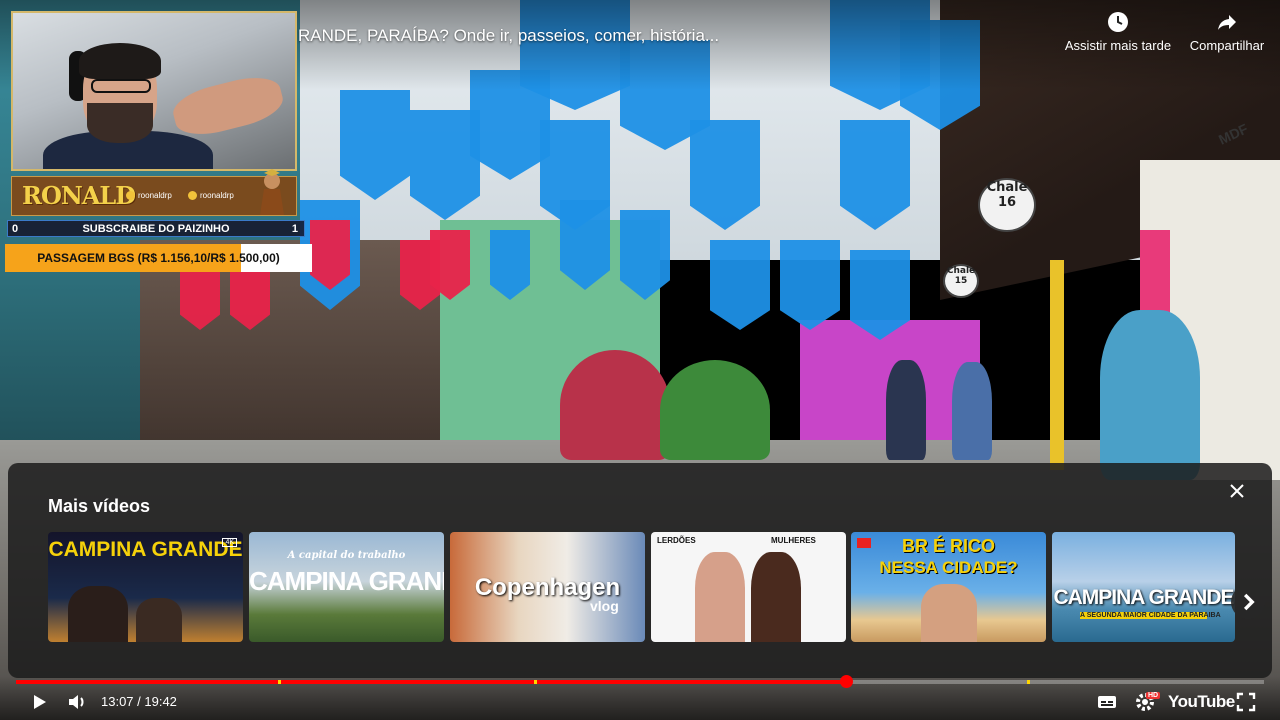 This screenshot has height=720, width=1280. Describe the element at coordinates (1118, 22) in the screenshot. I see `clock-icon` at that location.